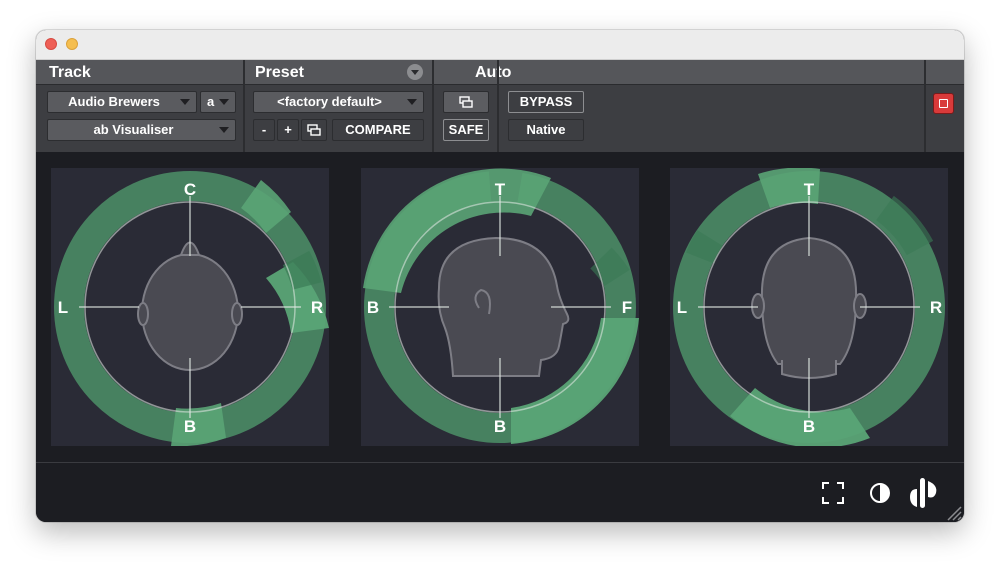  What do you see at coordinates (378, 130) in the screenshot?
I see `compare-button: COMPARE` at bounding box center [378, 130].